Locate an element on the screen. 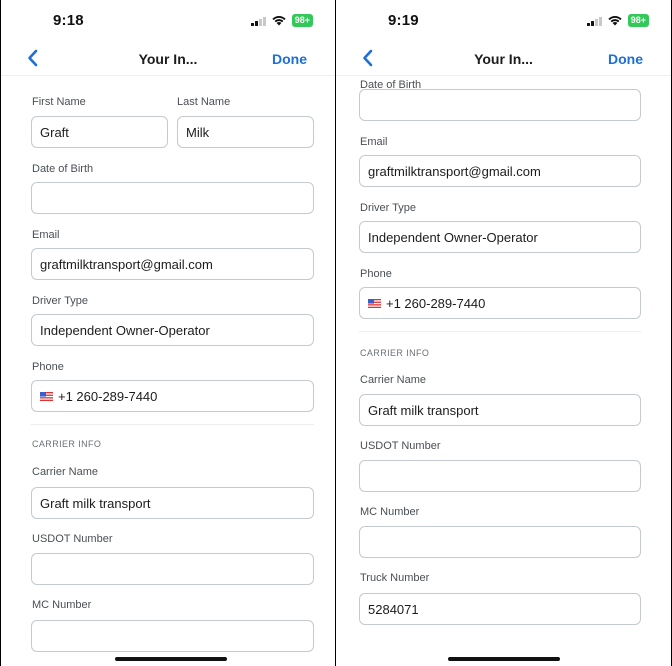 Image resolution: width=672 pixels, height=666 pixels. status-bar: 9:19 98+ is located at coordinates (503, 20).